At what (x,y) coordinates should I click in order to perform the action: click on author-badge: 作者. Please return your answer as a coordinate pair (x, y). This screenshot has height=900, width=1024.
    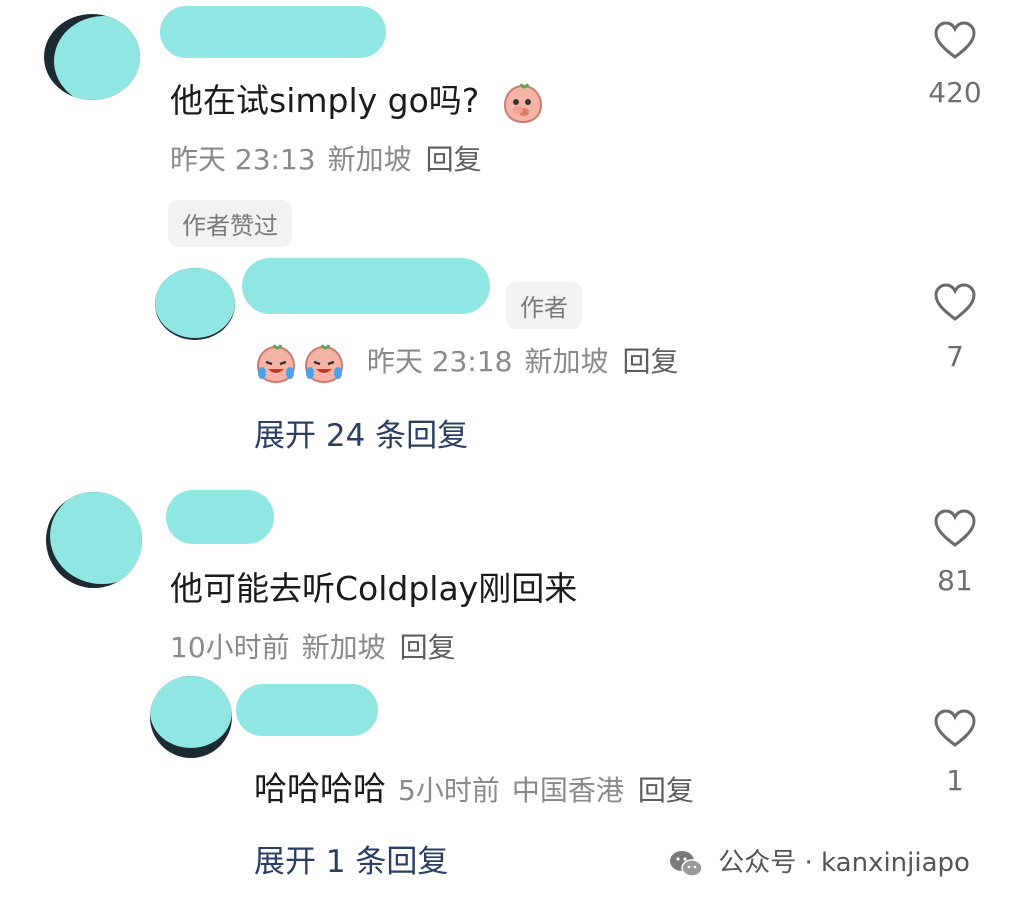
    Looking at the image, I should click on (544, 305).